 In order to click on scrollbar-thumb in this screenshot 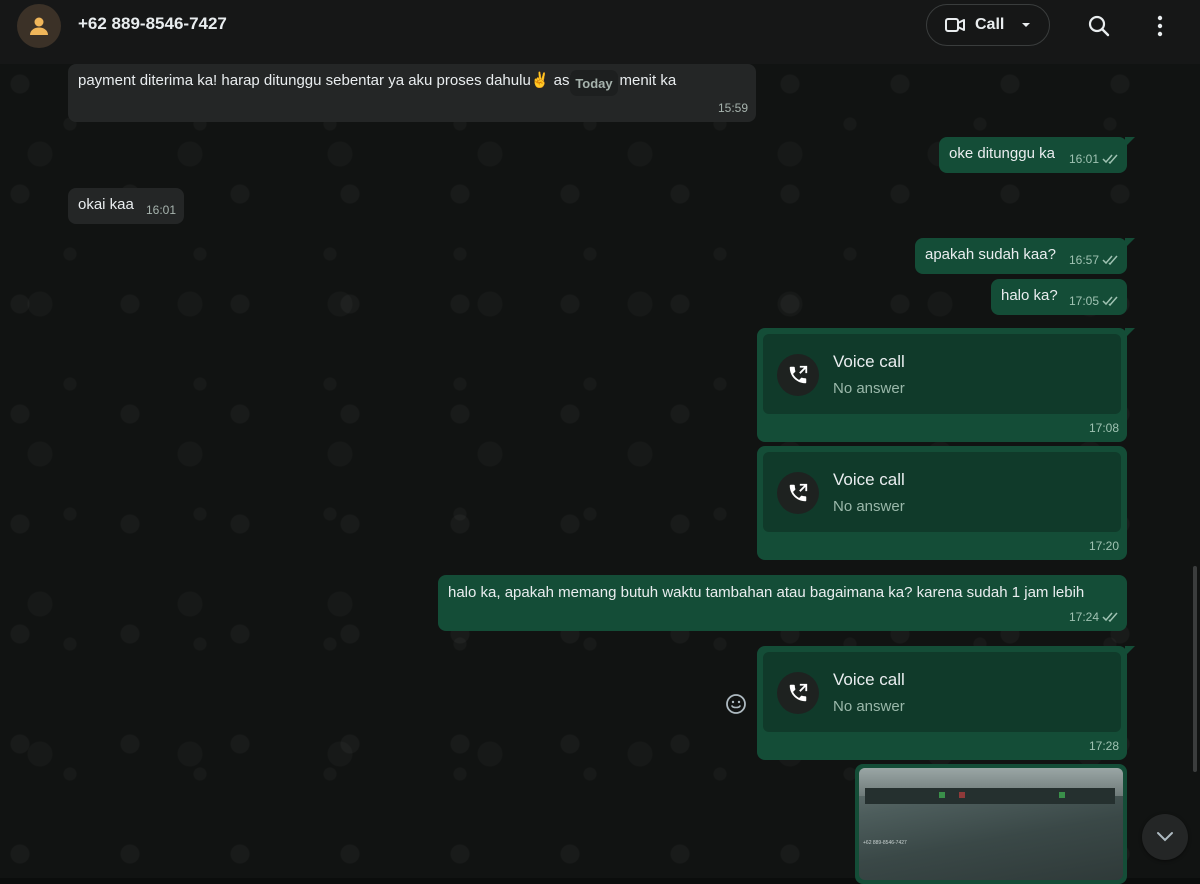, I will do `click(1195, 669)`.